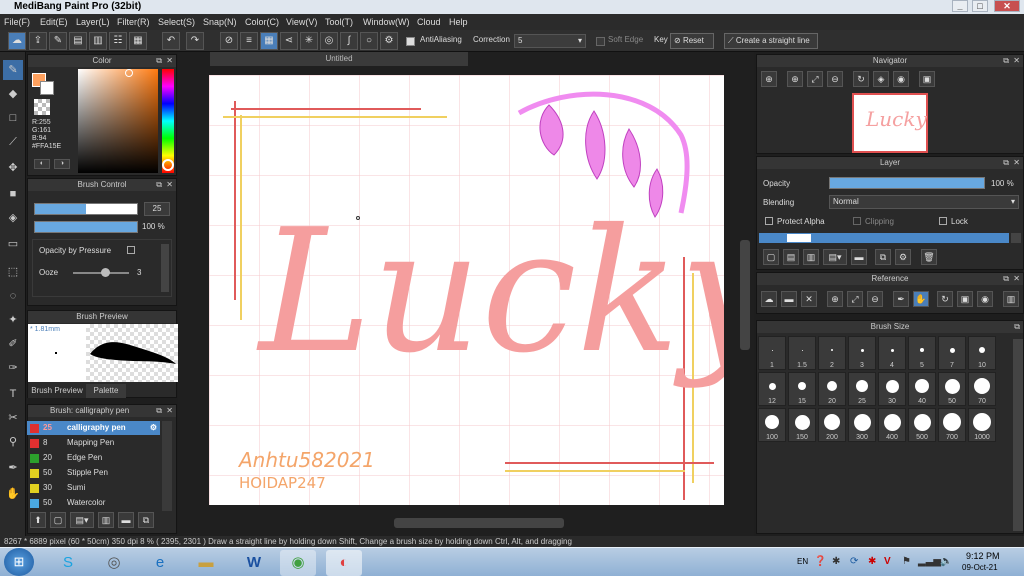  I want to click on gradient-tool-icon: ▭, so click(13, 244).